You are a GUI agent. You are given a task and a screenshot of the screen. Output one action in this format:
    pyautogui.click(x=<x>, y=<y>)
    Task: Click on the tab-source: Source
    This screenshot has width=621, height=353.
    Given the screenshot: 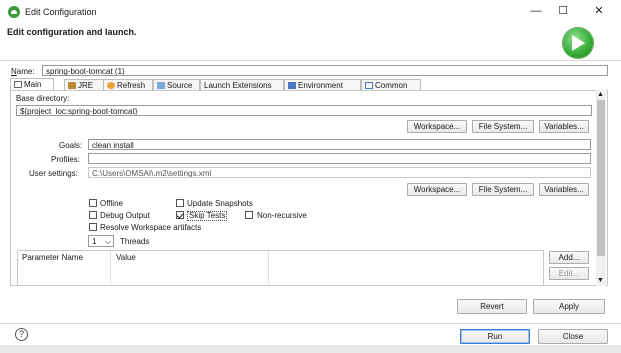 What is the action you would take?
    pyautogui.click(x=176, y=84)
    